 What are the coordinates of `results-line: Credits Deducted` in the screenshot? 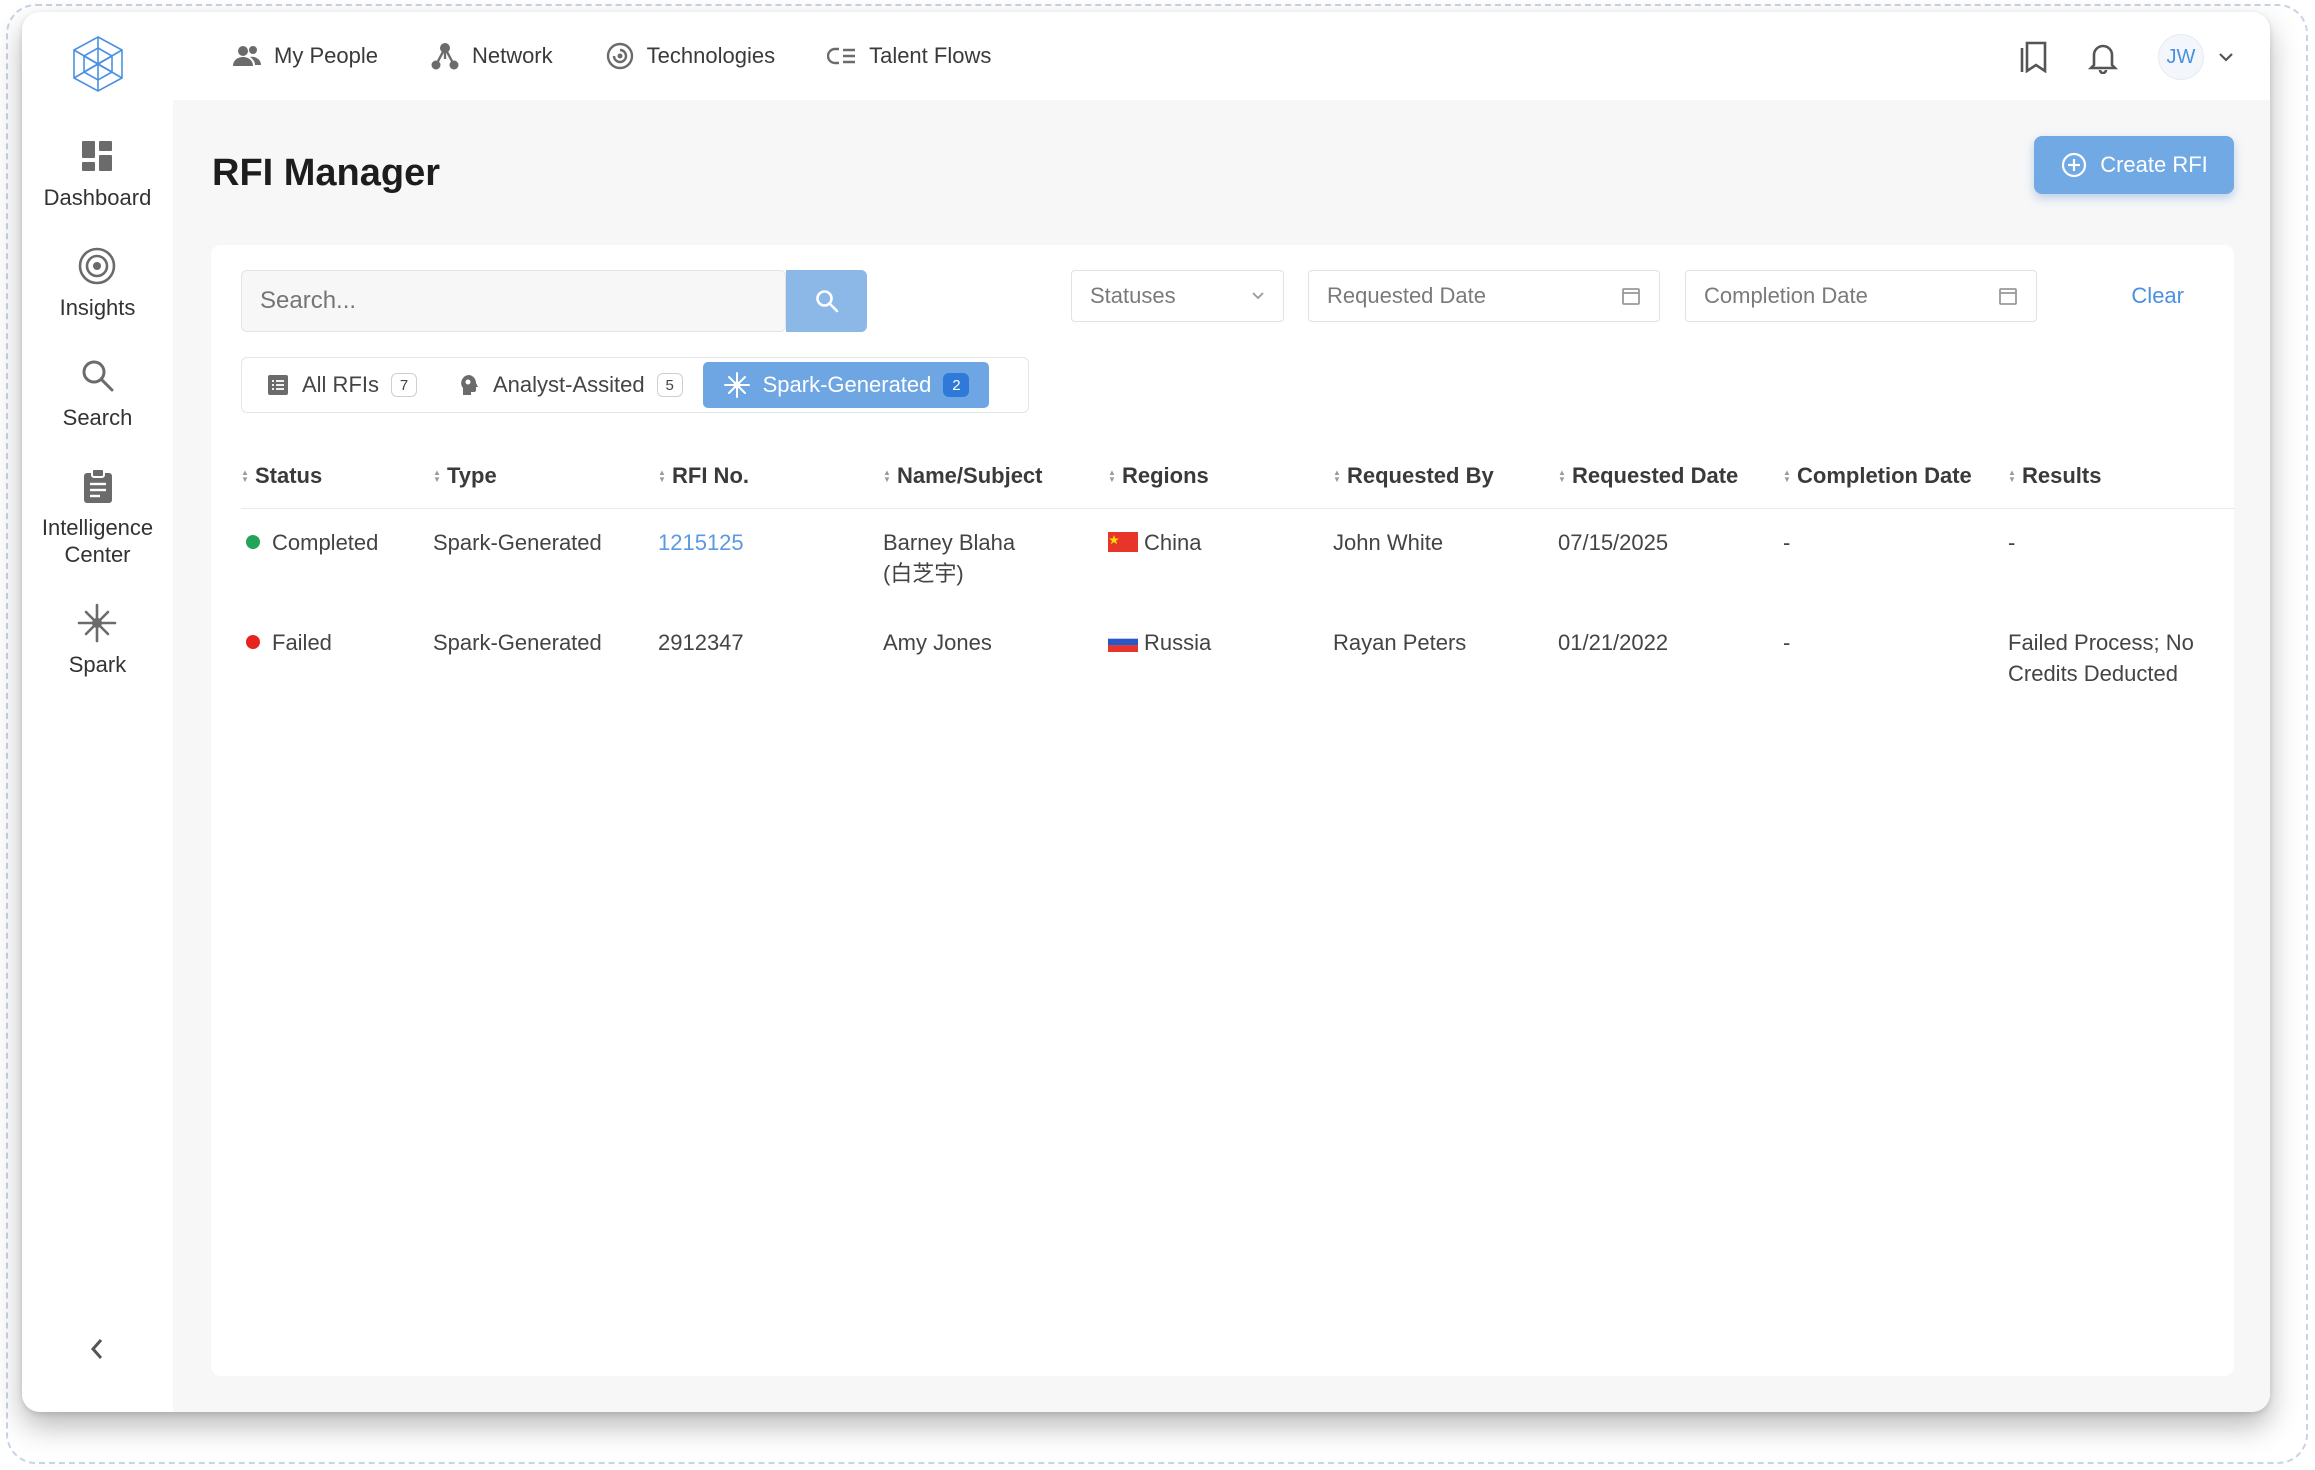 It's located at (2093, 673).